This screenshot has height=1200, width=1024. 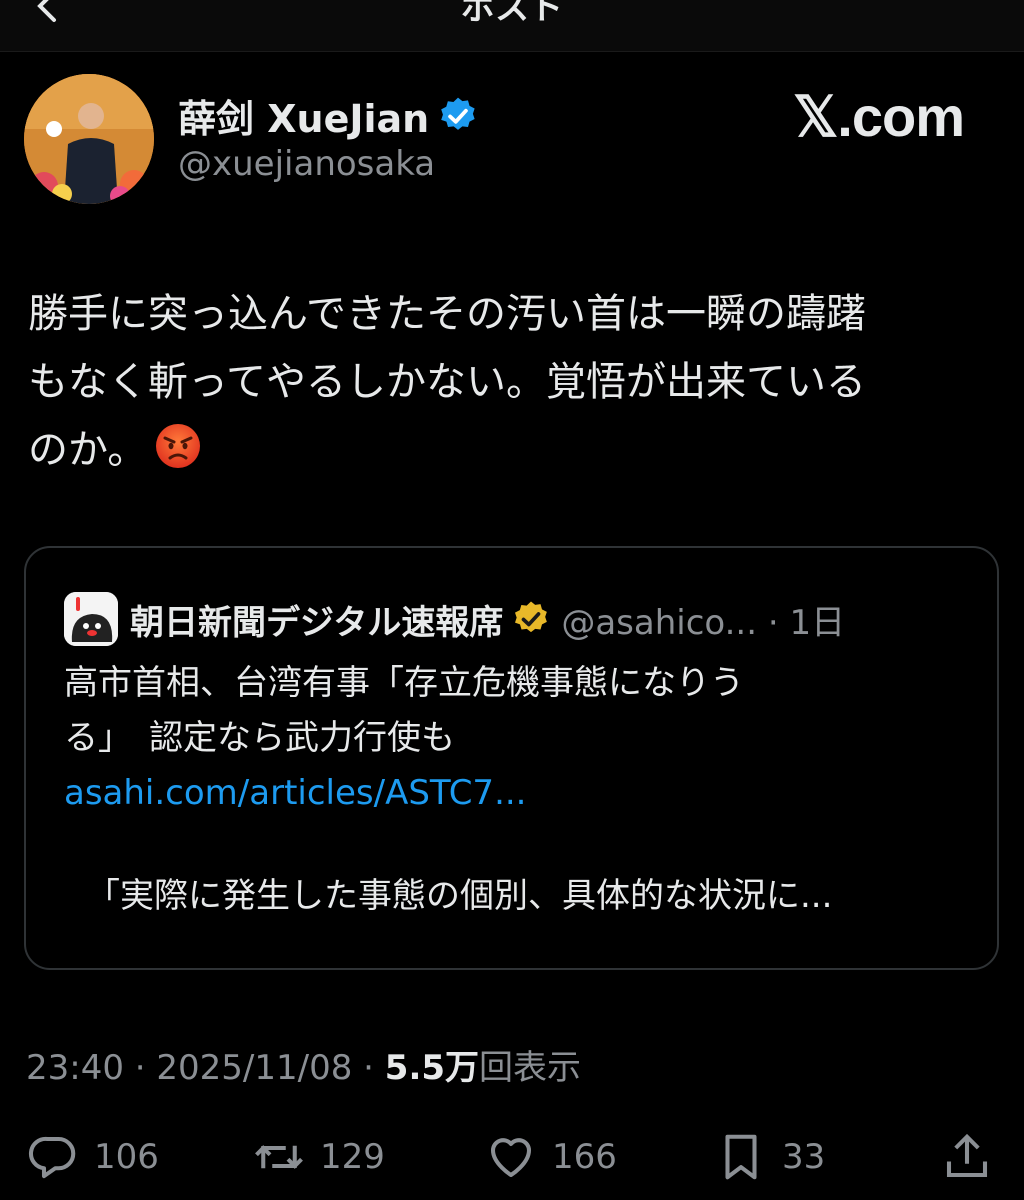 What do you see at coordinates (318, 1157) in the screenshot?
I see `repost-button: 129` at bounding box center [318, 1157].